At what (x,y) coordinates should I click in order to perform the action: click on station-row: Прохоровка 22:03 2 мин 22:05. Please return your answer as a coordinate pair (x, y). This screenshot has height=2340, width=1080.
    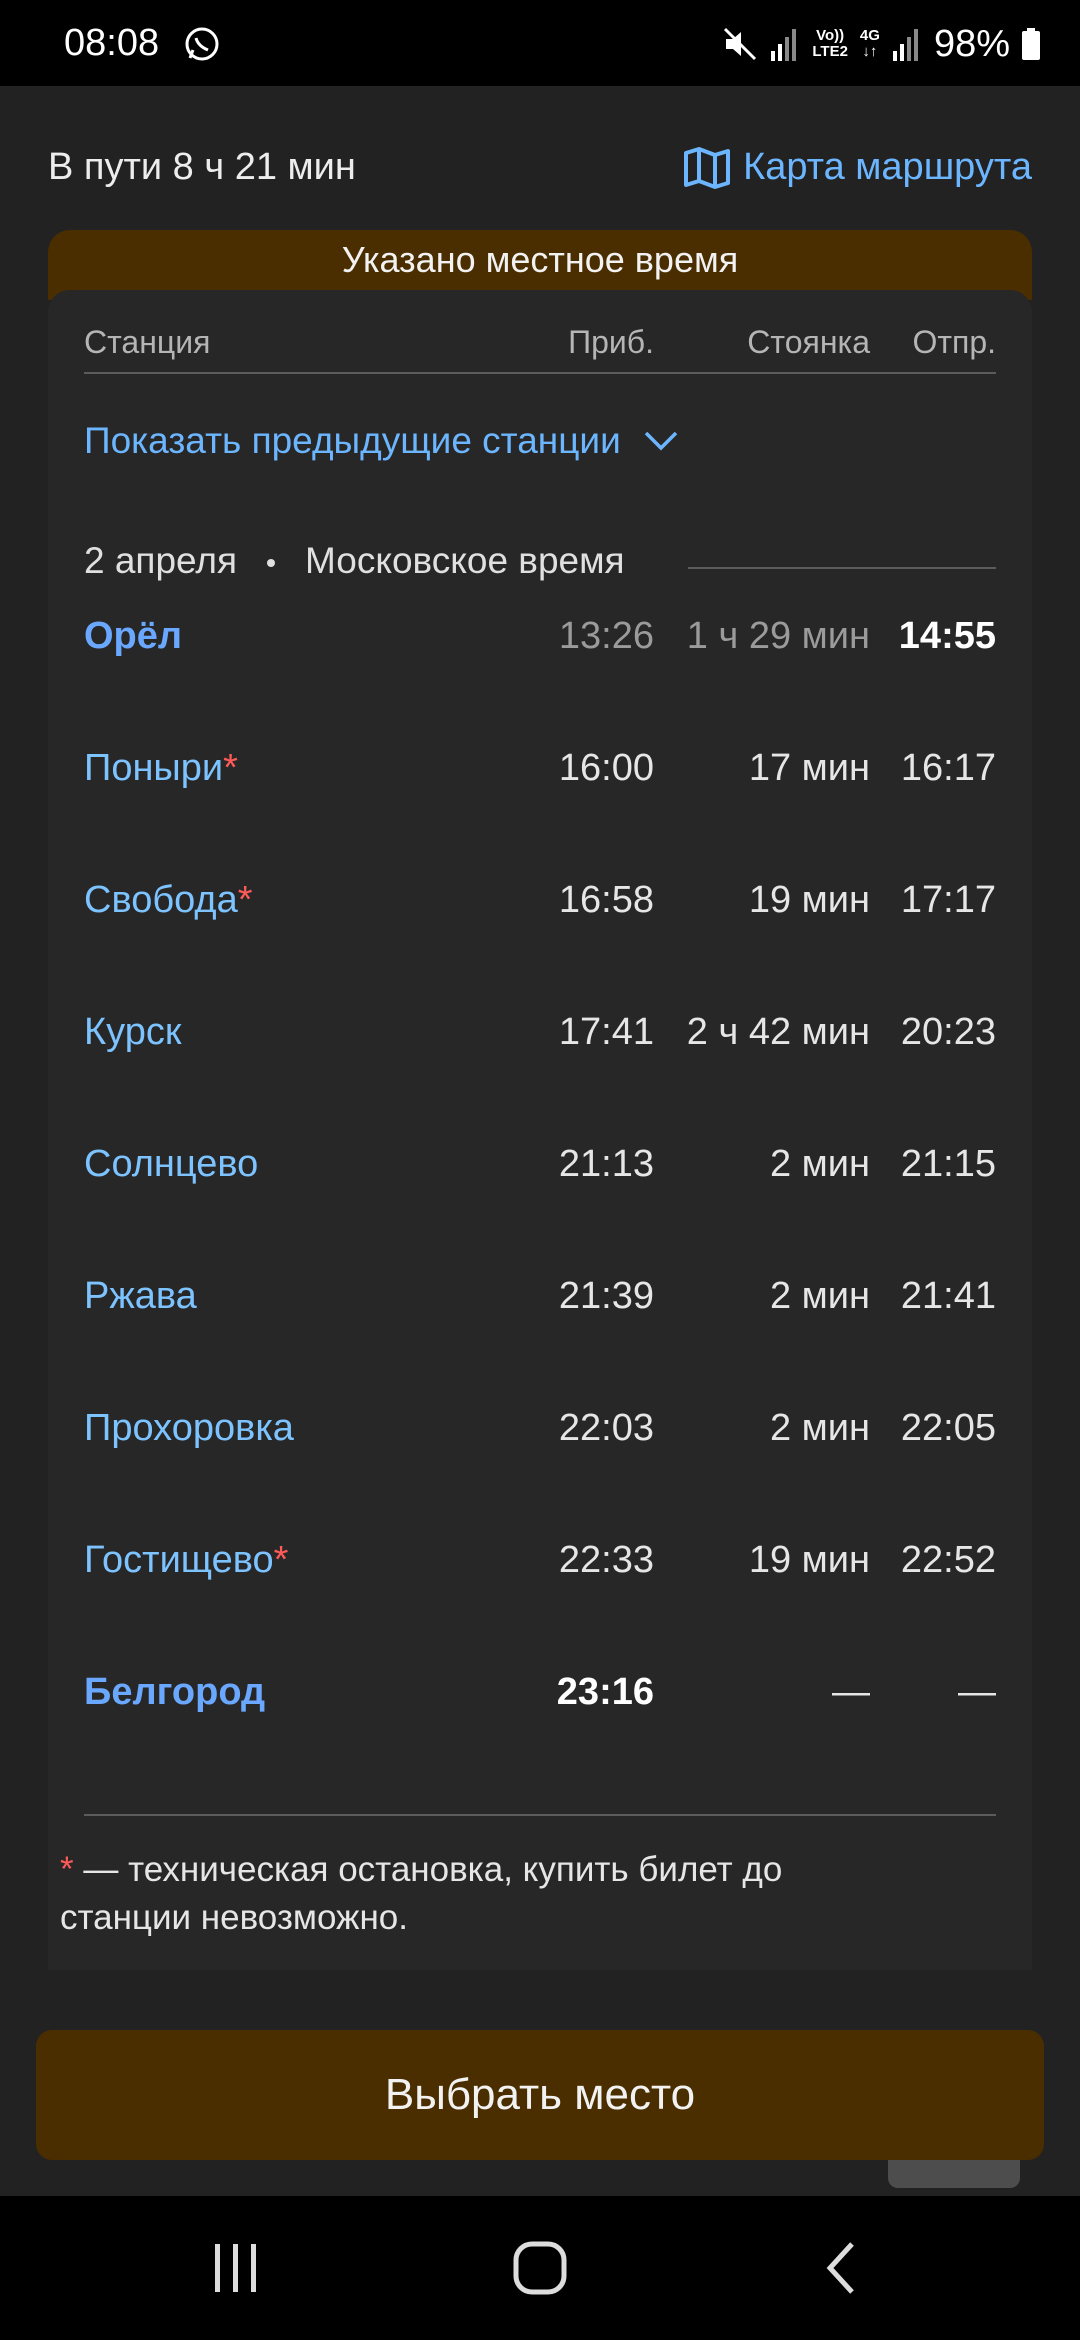
    Looking at the image, I should click on (540, 1453).